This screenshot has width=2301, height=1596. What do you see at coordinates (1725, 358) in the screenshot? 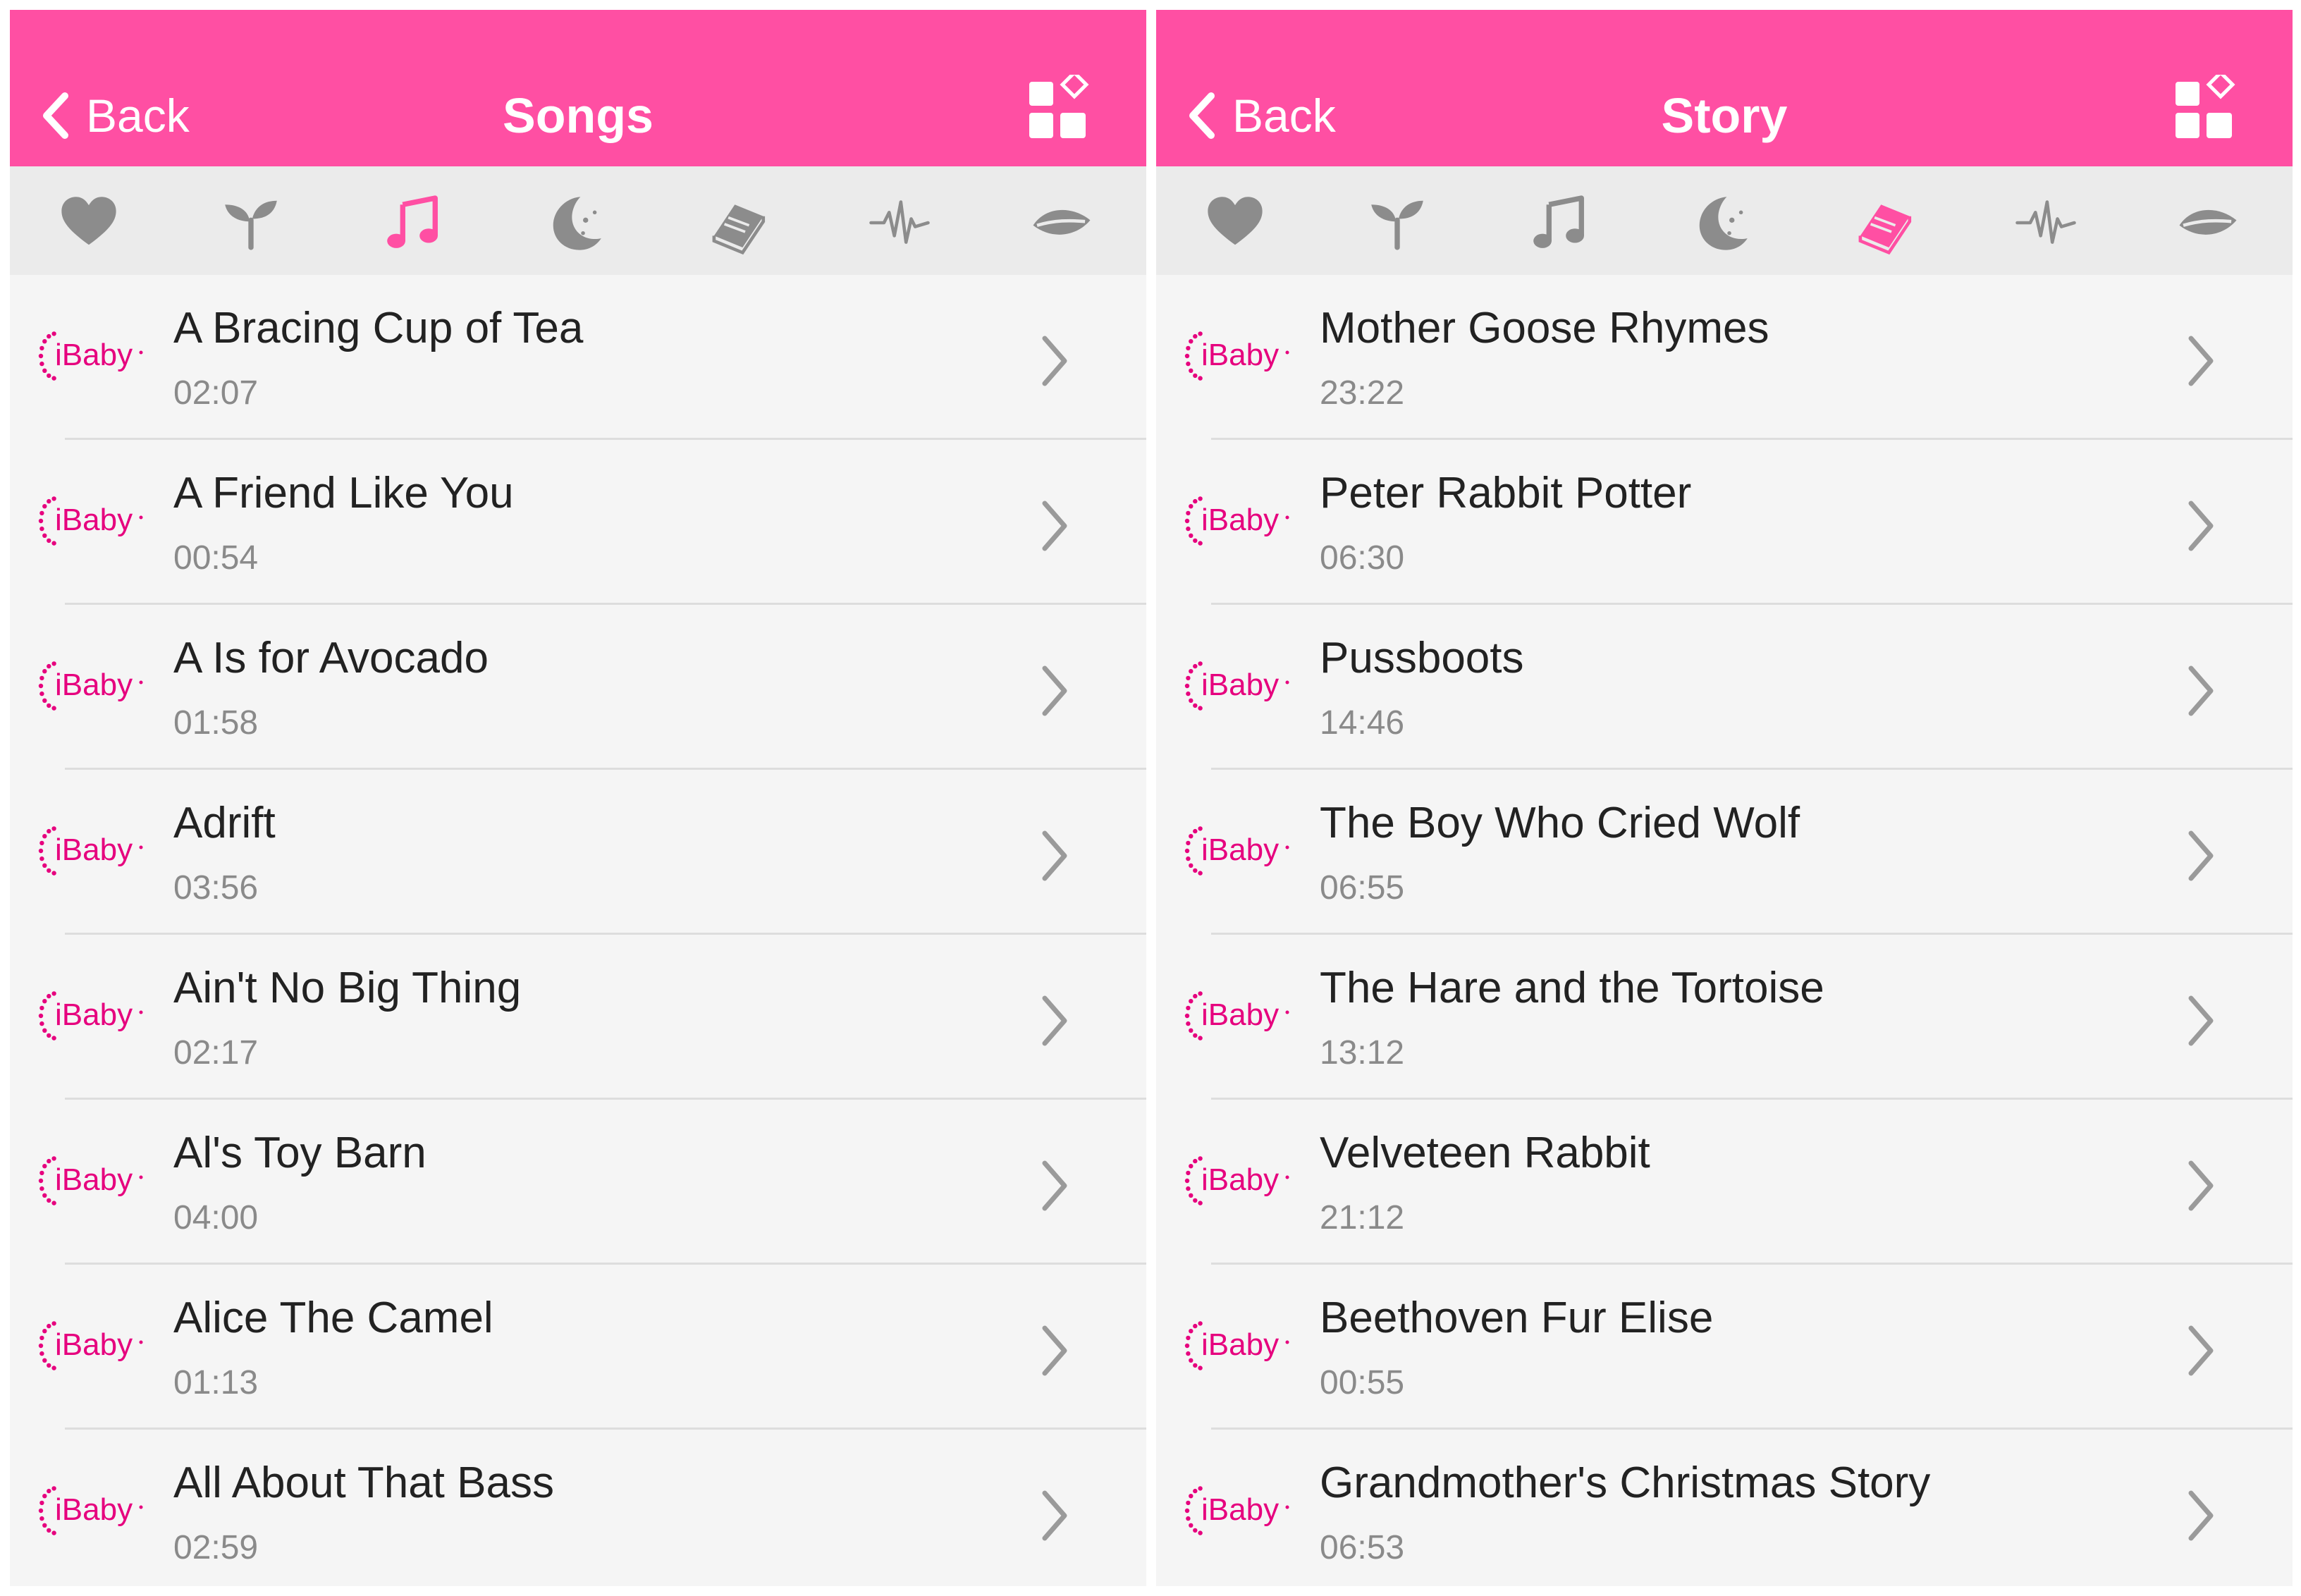
I see `list-item: iBaby Mother Goose Rhymes 23:22` at bounding box center [1725, 358].